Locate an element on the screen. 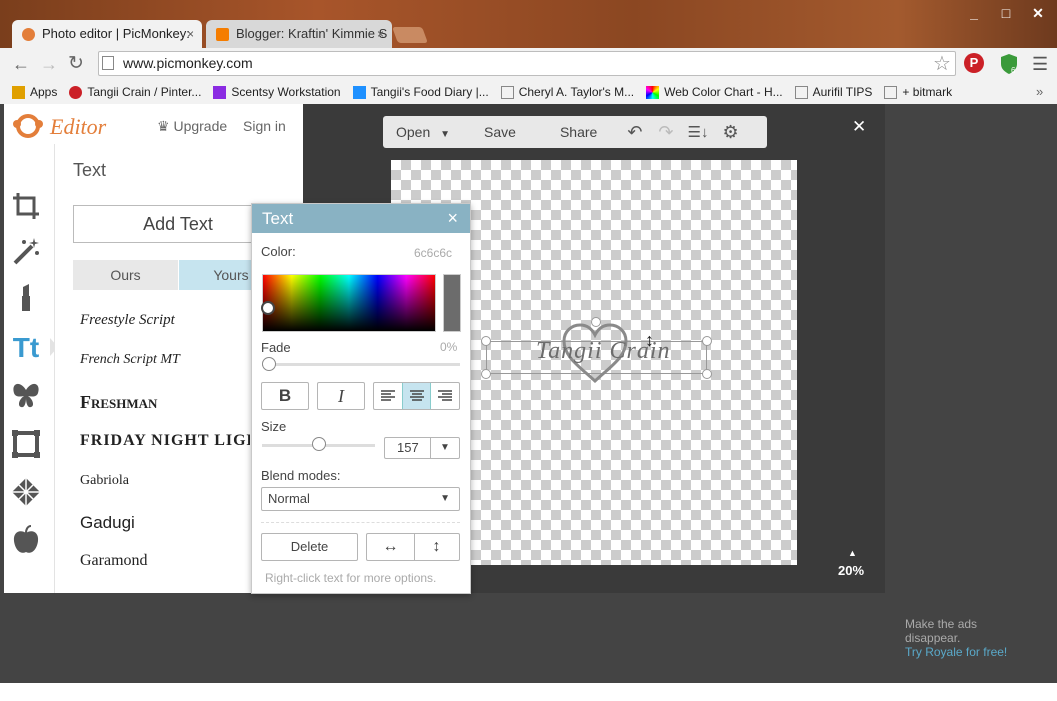 The image size is (1057, 701). color-hex-value: 6c6c6c is located at coordinates (433, 253).